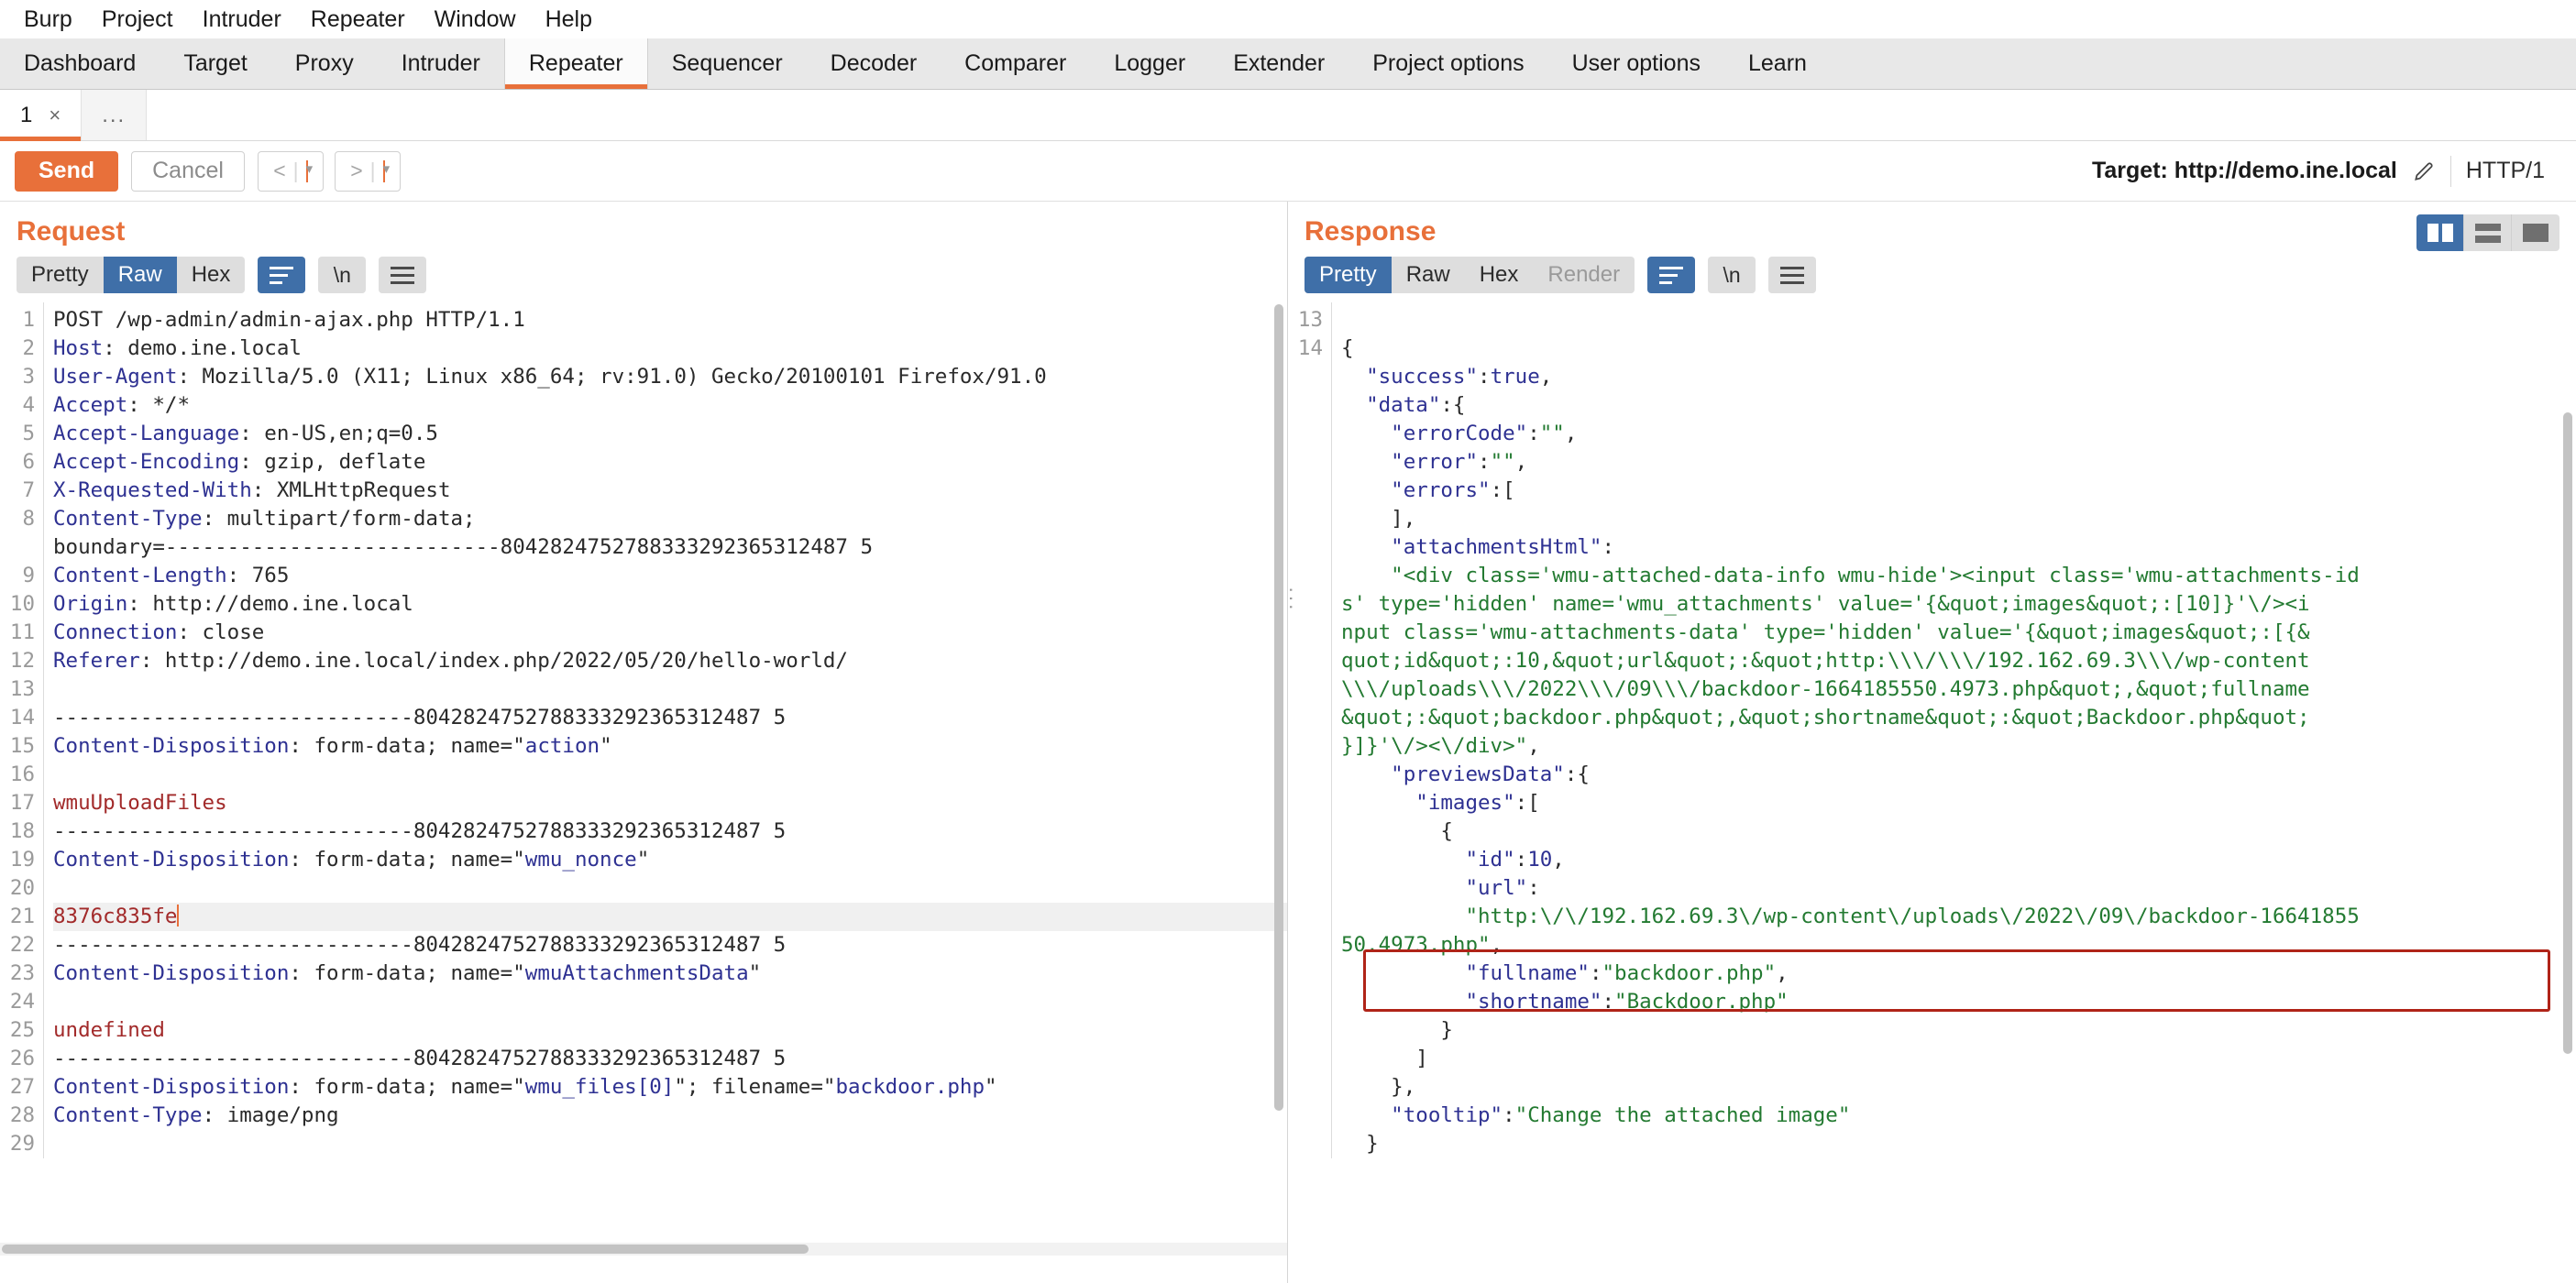 The height and width of the screenshot is (1283, 2576). Describe the element at coordinates (670, 1030) in the screenshot. I see `code-line: undefined` at that location.